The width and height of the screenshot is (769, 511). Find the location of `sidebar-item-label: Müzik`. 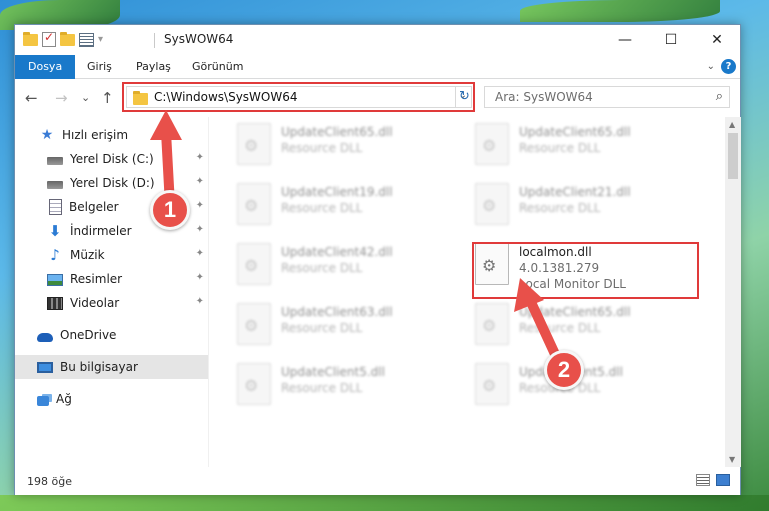

sidebar-item-label: Müzik is located at coordinates (87, 255).